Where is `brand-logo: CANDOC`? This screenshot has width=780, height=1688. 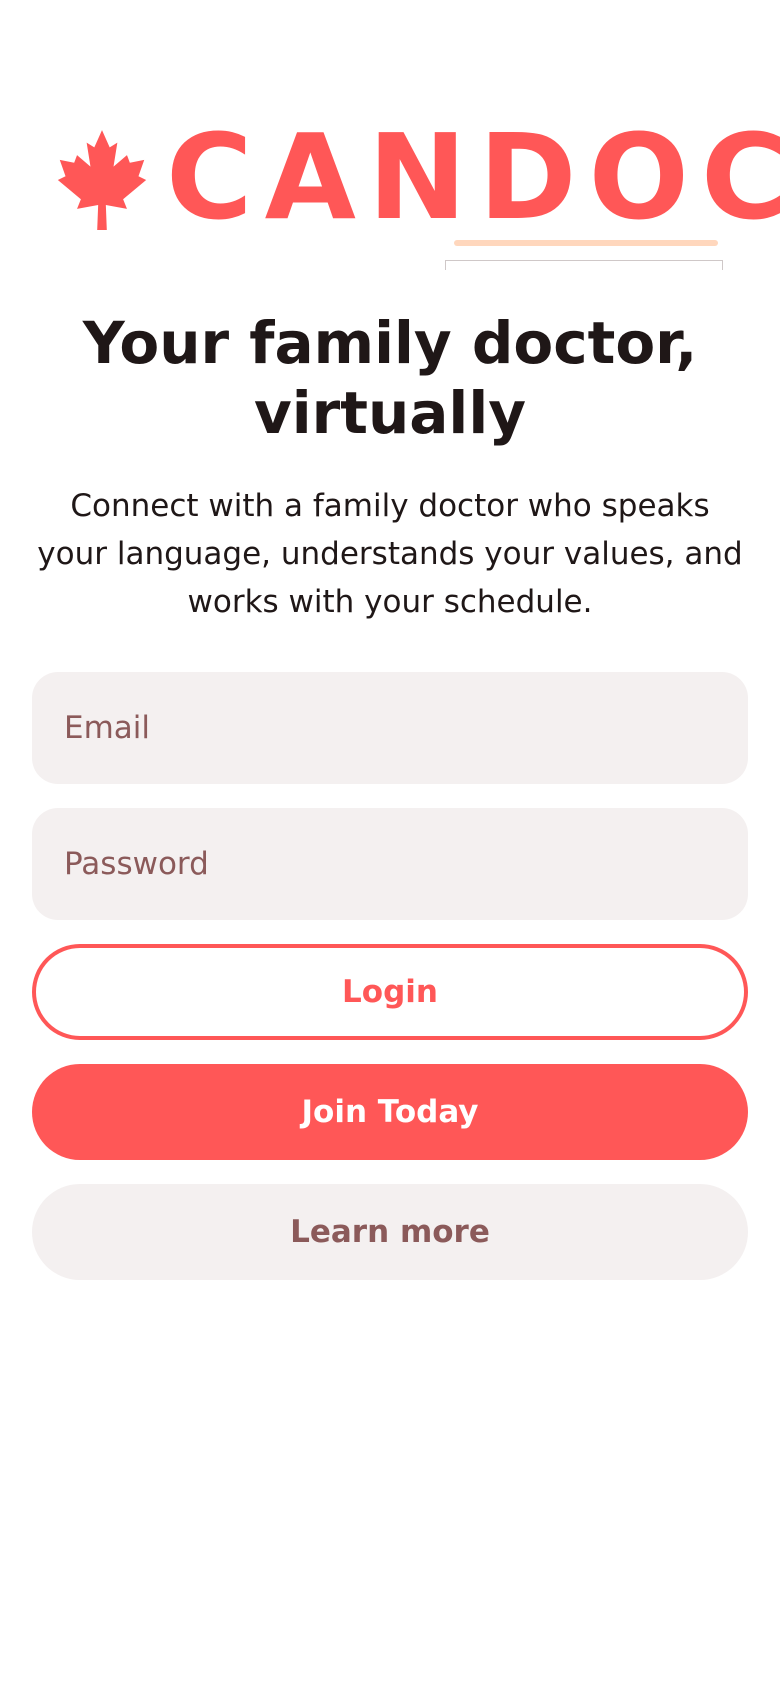 brand-logo: CANDOC is located at coordinates (415, 198).